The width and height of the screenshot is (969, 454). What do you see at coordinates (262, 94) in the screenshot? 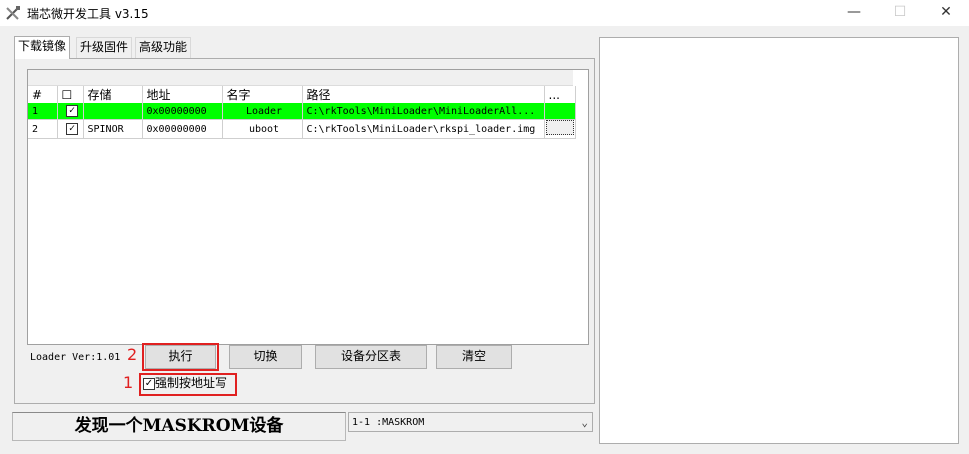
I see `col-header-name: 名字` at bounding box center [262, 94].